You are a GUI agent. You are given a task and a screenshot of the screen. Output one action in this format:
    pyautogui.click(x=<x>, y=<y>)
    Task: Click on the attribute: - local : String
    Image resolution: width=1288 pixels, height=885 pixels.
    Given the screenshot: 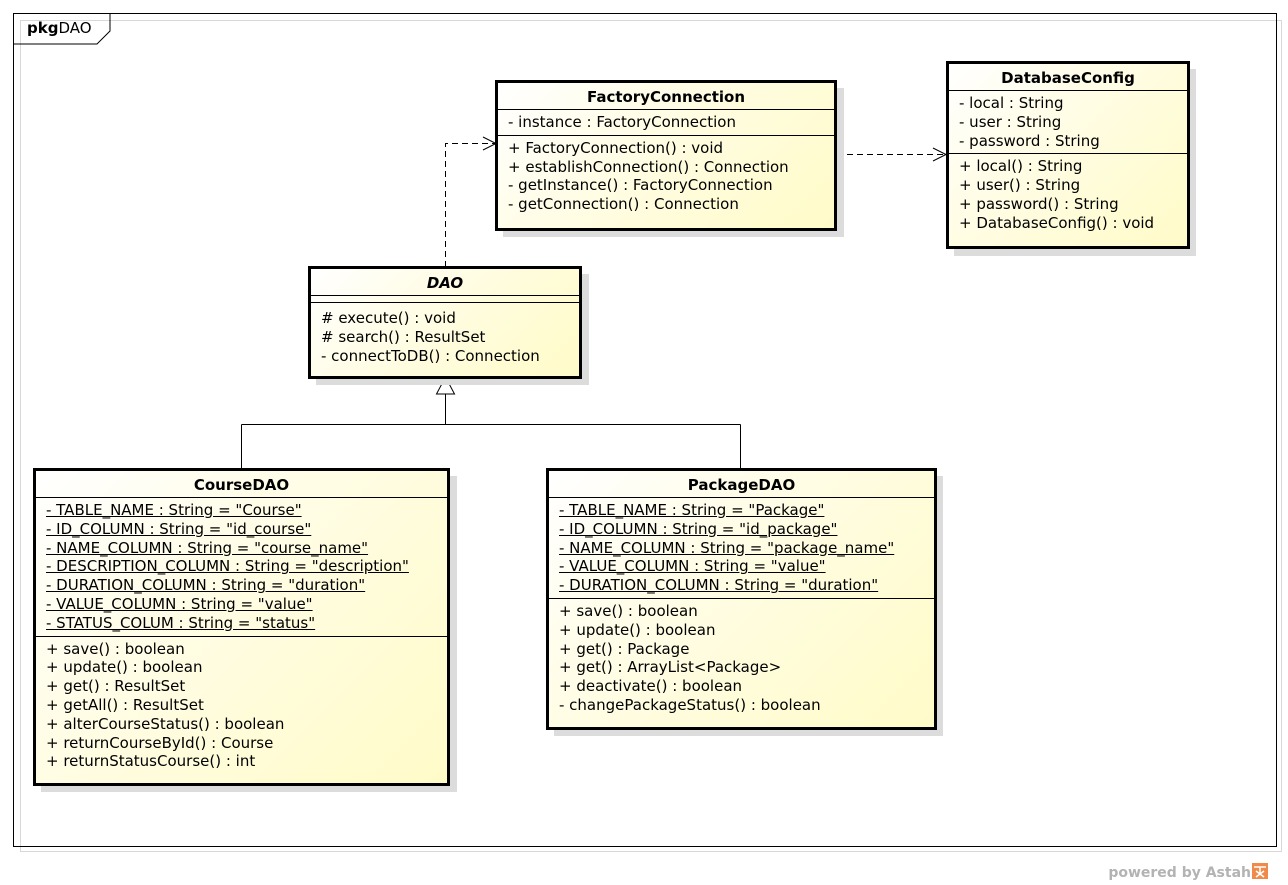 What is the action you would take?
    pyautogui.click(x=1068, y=103)
    